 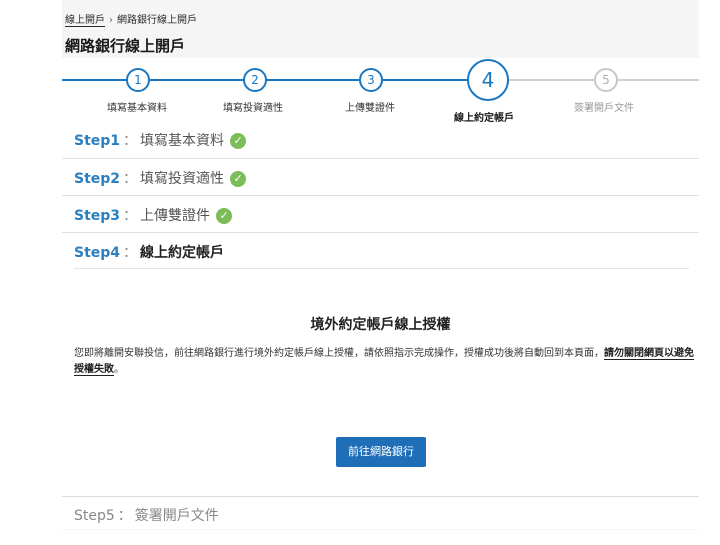 I want to click on go-to-online-bank-button: 前往網路銀行, so click(x=381, y=452).